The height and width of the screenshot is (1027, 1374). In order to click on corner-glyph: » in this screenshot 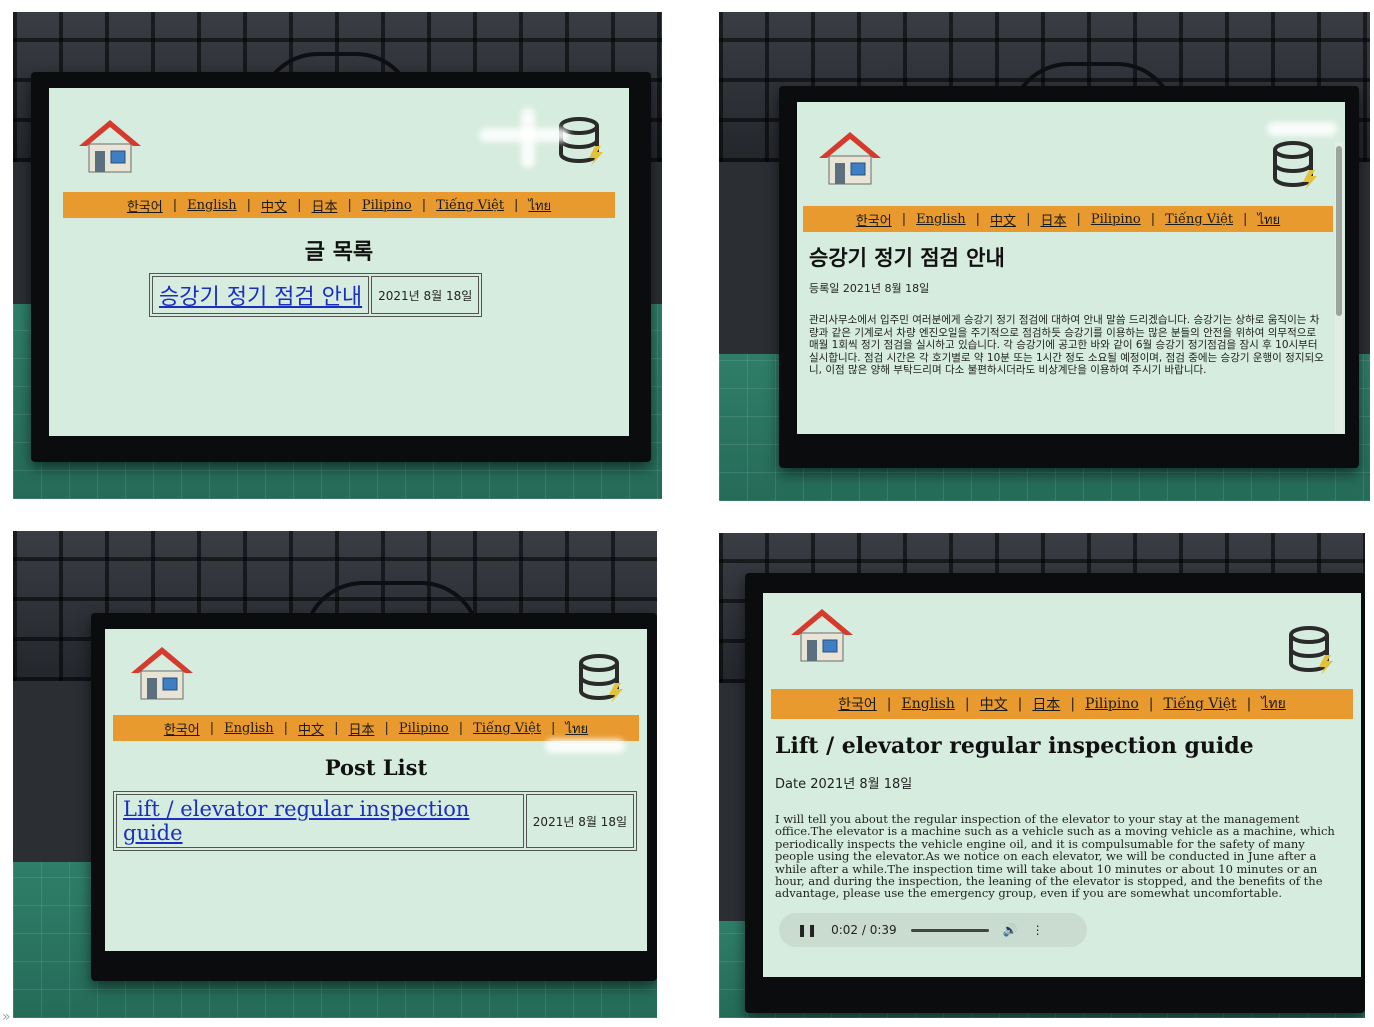, I will do `click(6, 1017)`.